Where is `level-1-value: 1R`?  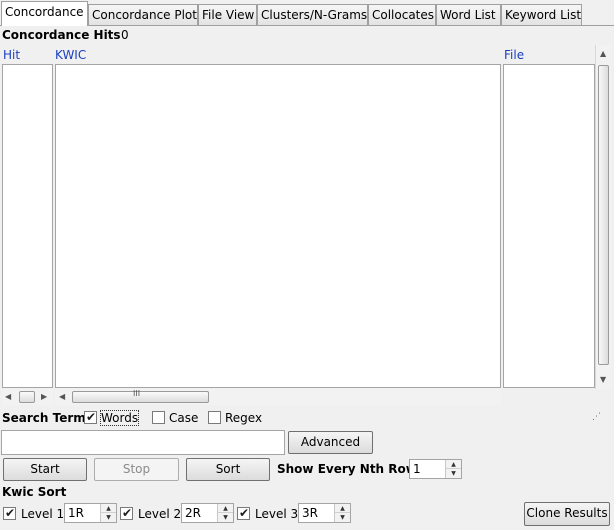 level-1-value: 1R is located at coordinates (76, 513).